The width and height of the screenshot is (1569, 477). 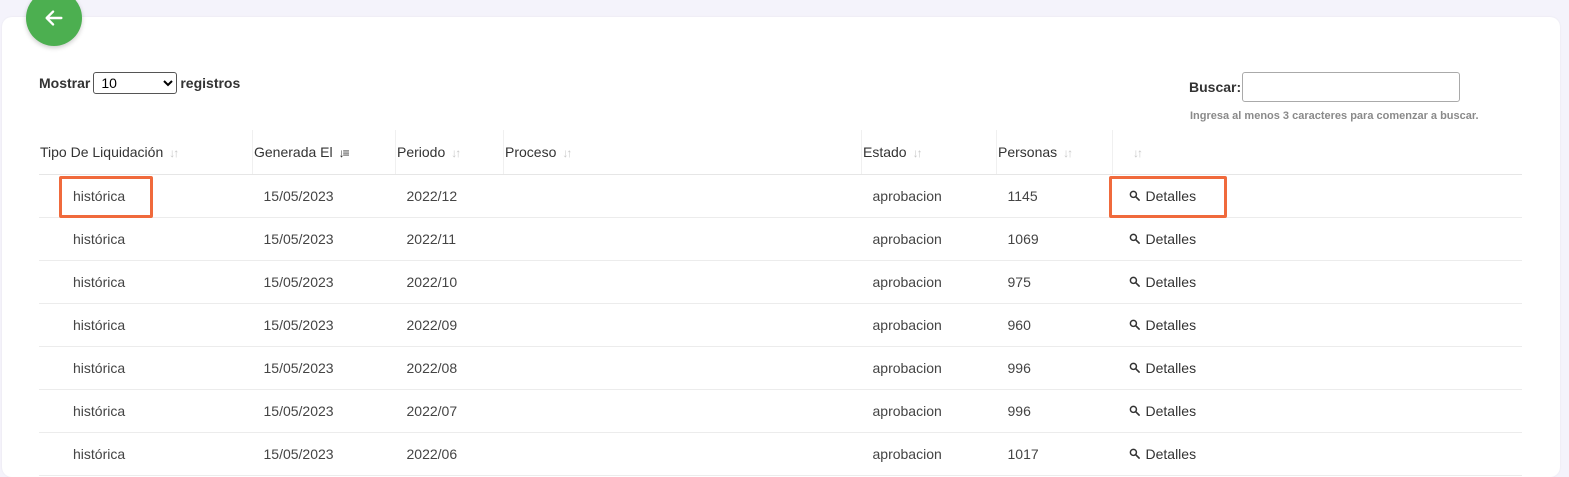 I want to click on search-label: Buscar:, so click(x=1215, y=87).